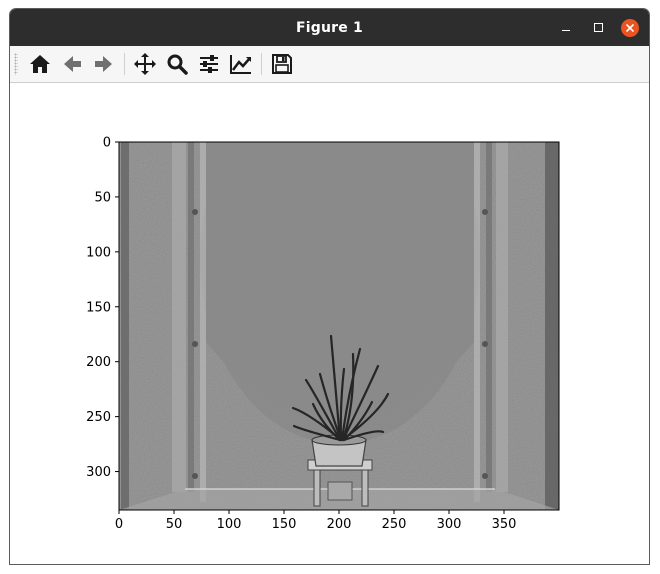 The image size is (660, 574). I want to click on title-bar: Figure 1, so click(329, 27).